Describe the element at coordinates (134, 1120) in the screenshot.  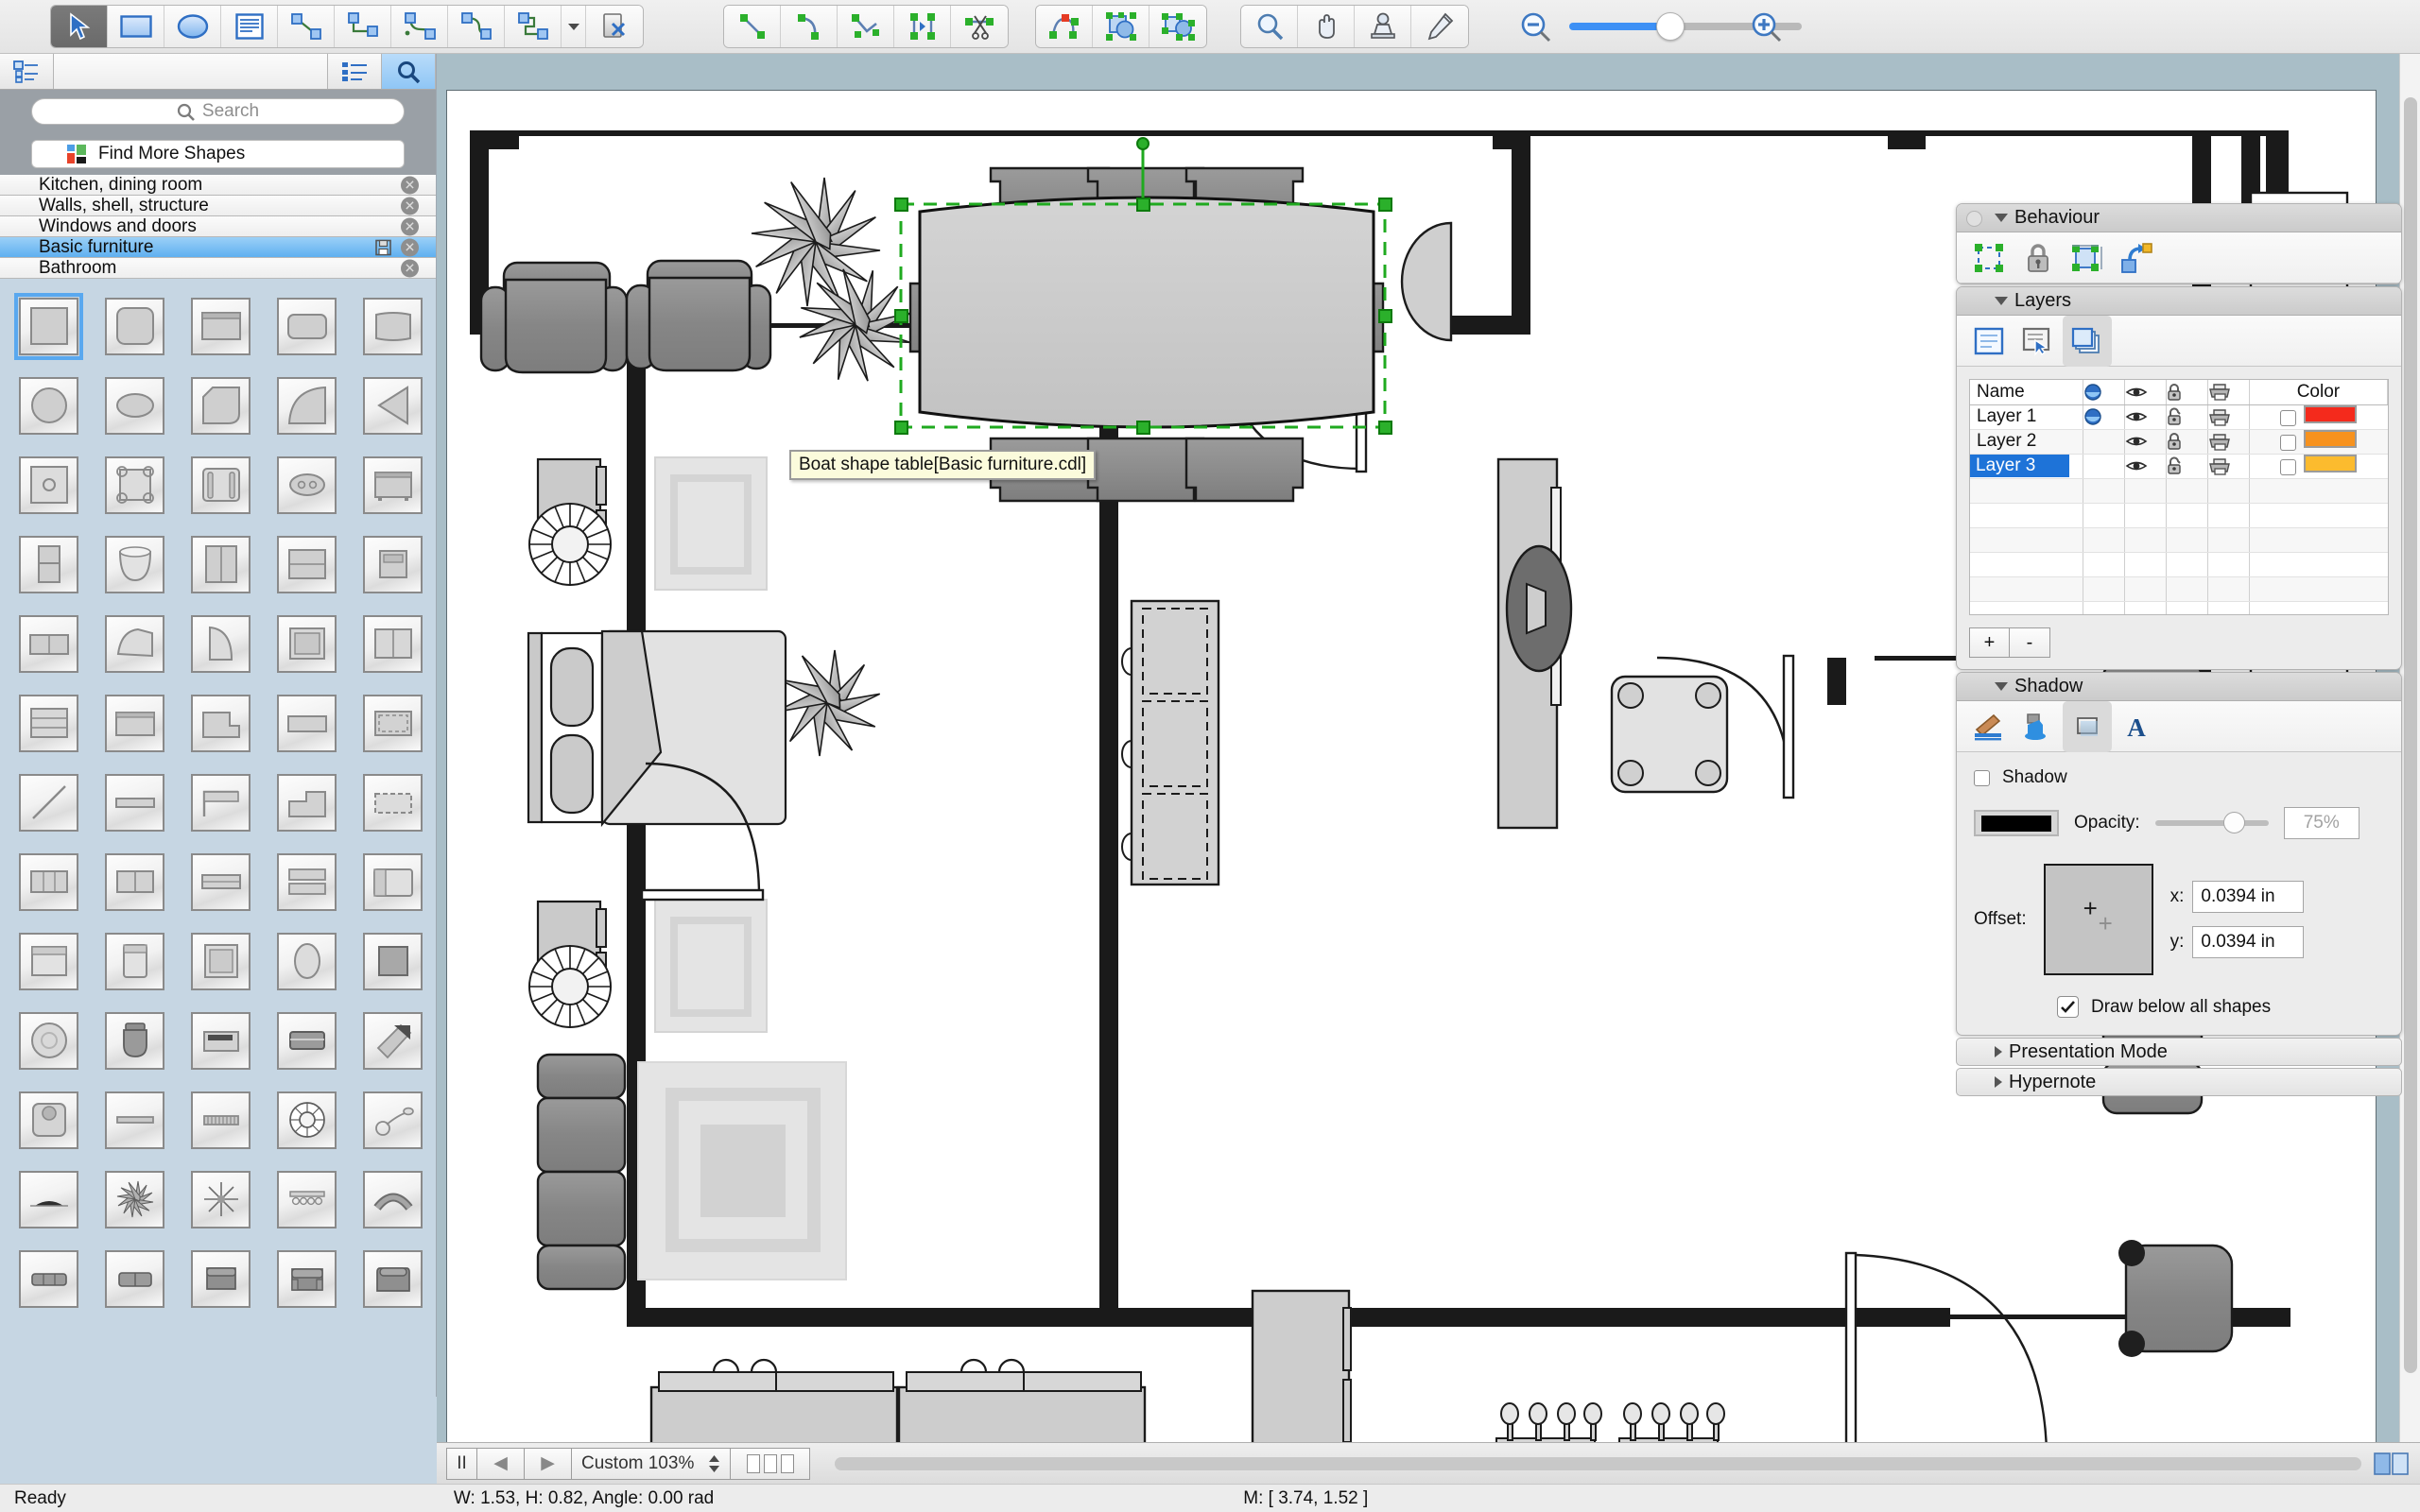
I see `shape-thin-bench` at that location.